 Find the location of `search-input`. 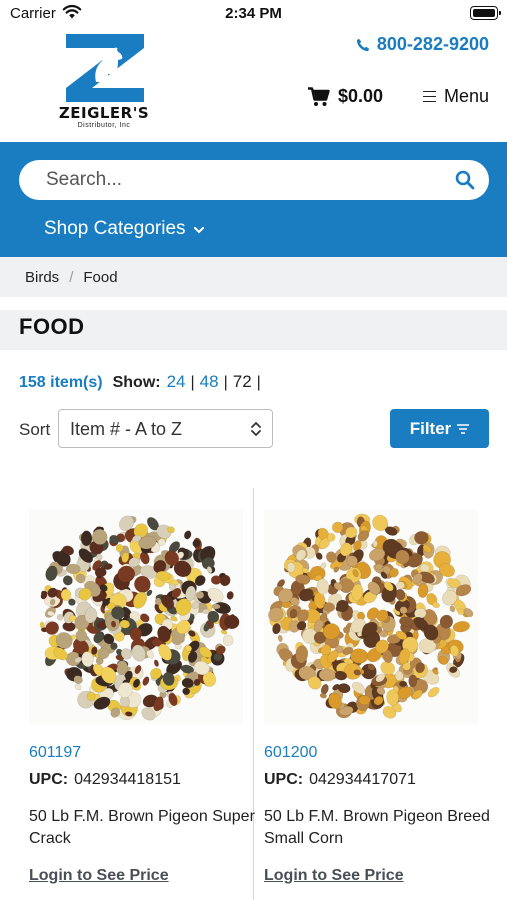

search-input is located at coordinates (246, 180).